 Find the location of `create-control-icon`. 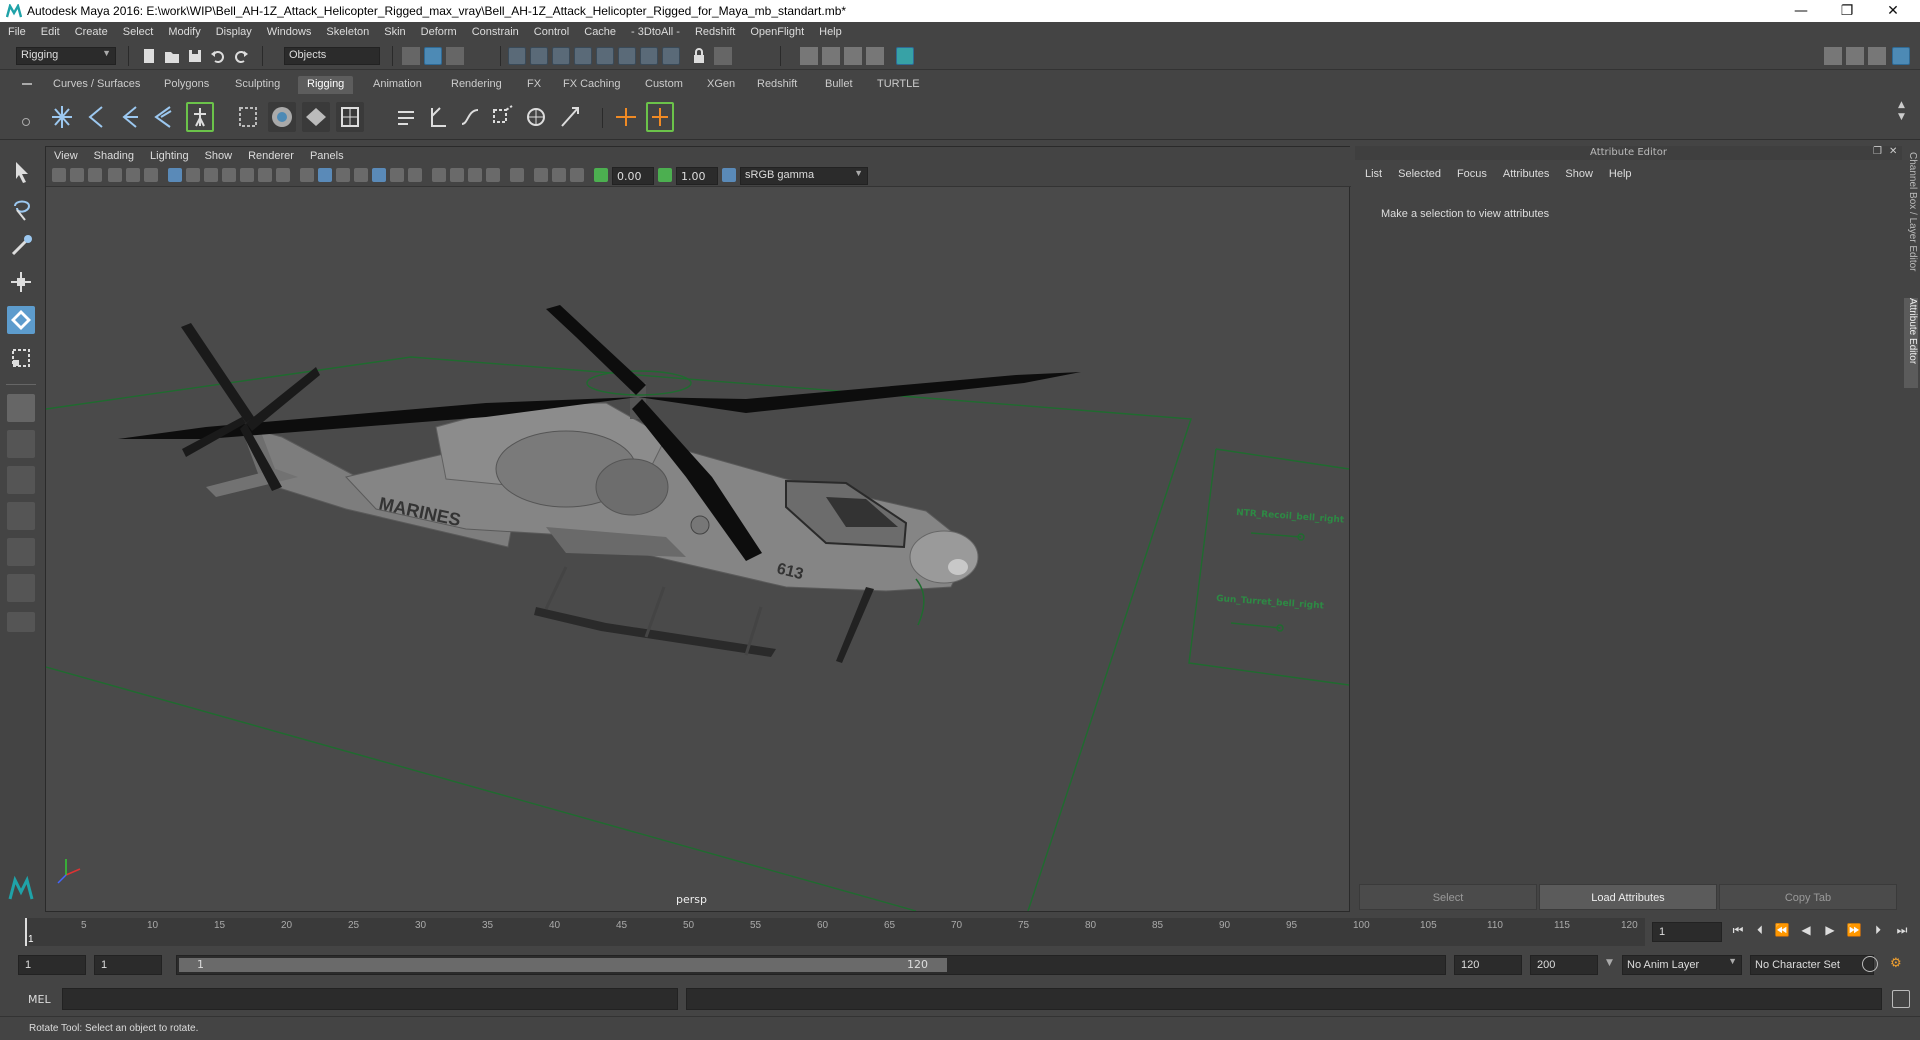

create-control-icon is located at coordinates (660, 117).